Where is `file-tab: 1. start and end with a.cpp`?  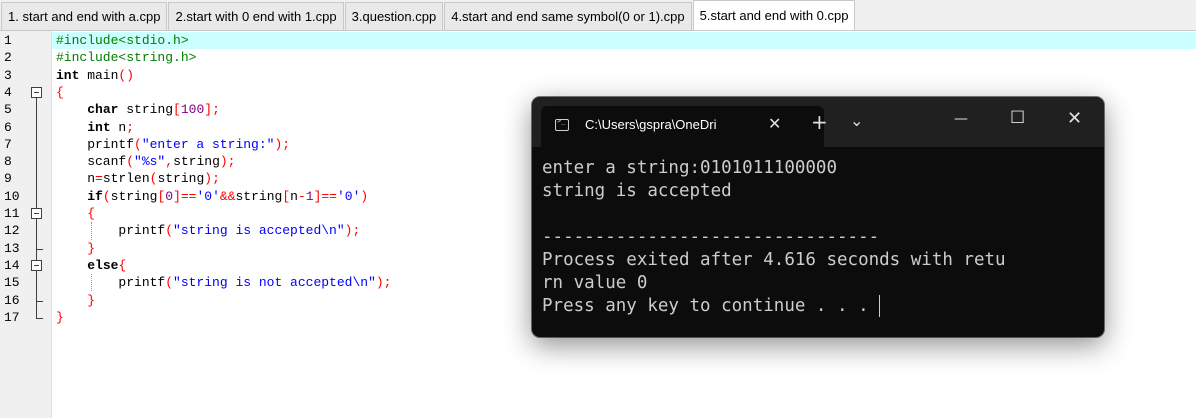 file-tab: 1. start and end with a.cpp is located at coordinates (84, 16).